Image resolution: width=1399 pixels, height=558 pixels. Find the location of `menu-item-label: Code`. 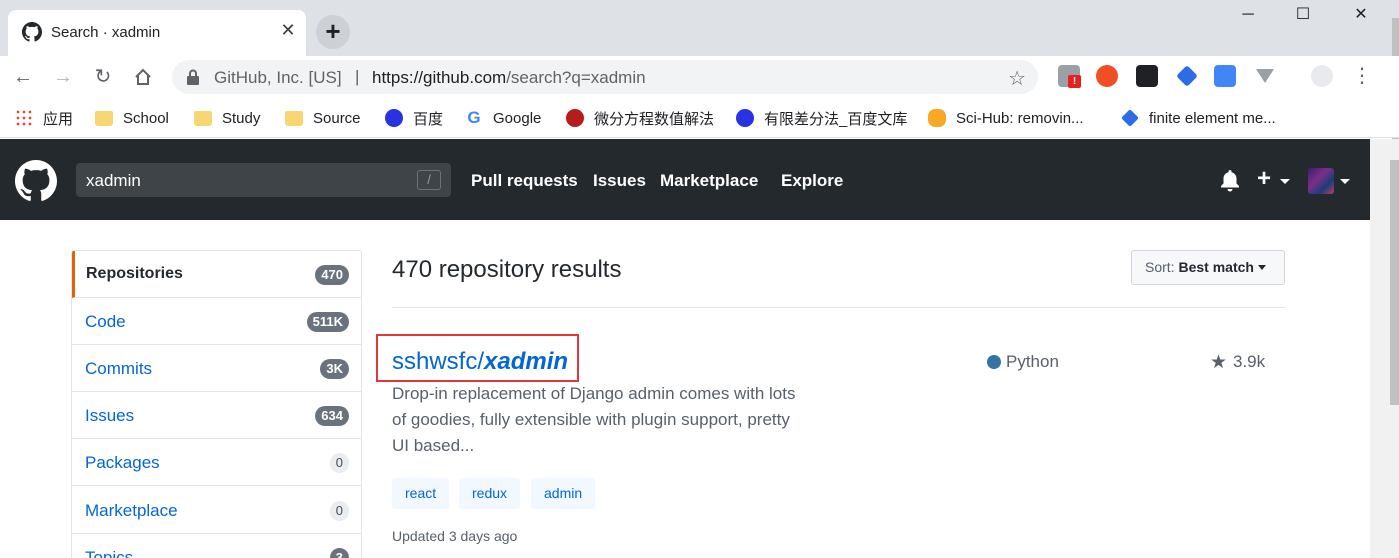

menu-item-label: Code is located at coordinates (105, 321).